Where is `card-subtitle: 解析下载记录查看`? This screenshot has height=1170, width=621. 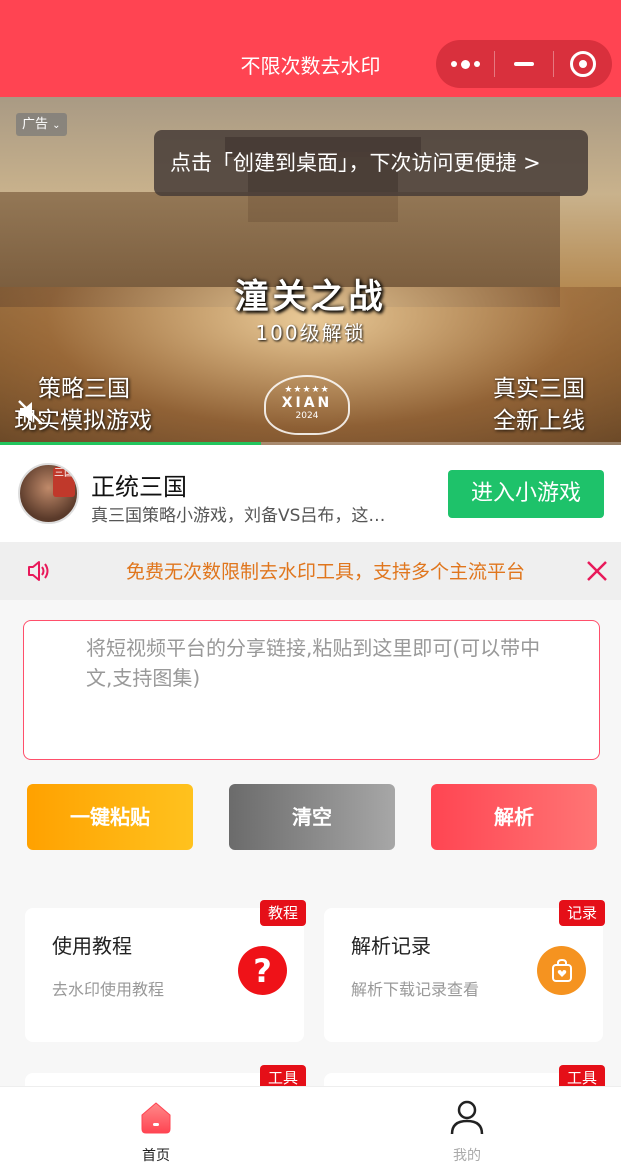 card-subtitle: 解析下载记录查看 is located at coordinates (415, 989).